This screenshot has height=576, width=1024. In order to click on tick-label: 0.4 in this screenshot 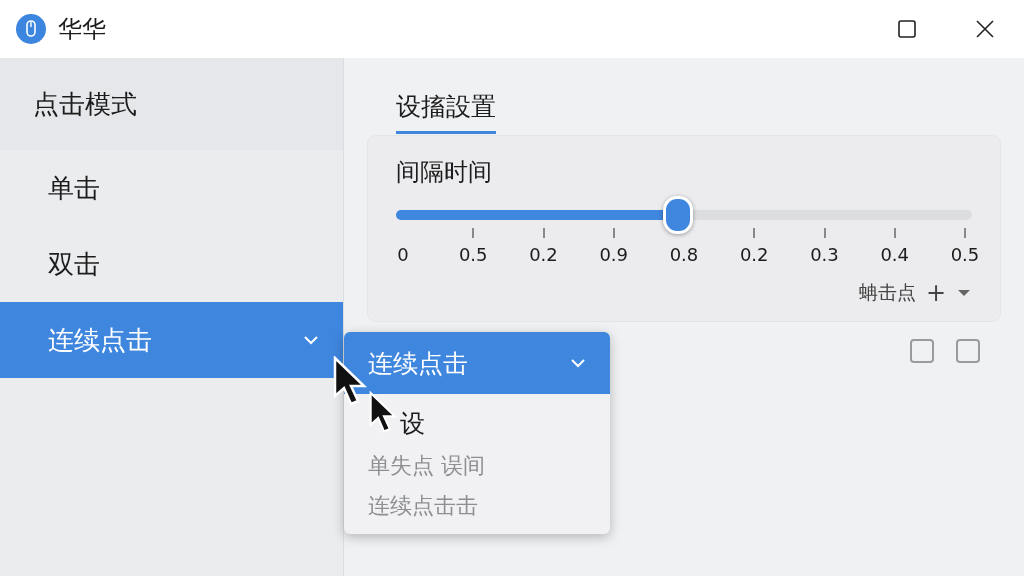, I will do `click(895, 254)`.